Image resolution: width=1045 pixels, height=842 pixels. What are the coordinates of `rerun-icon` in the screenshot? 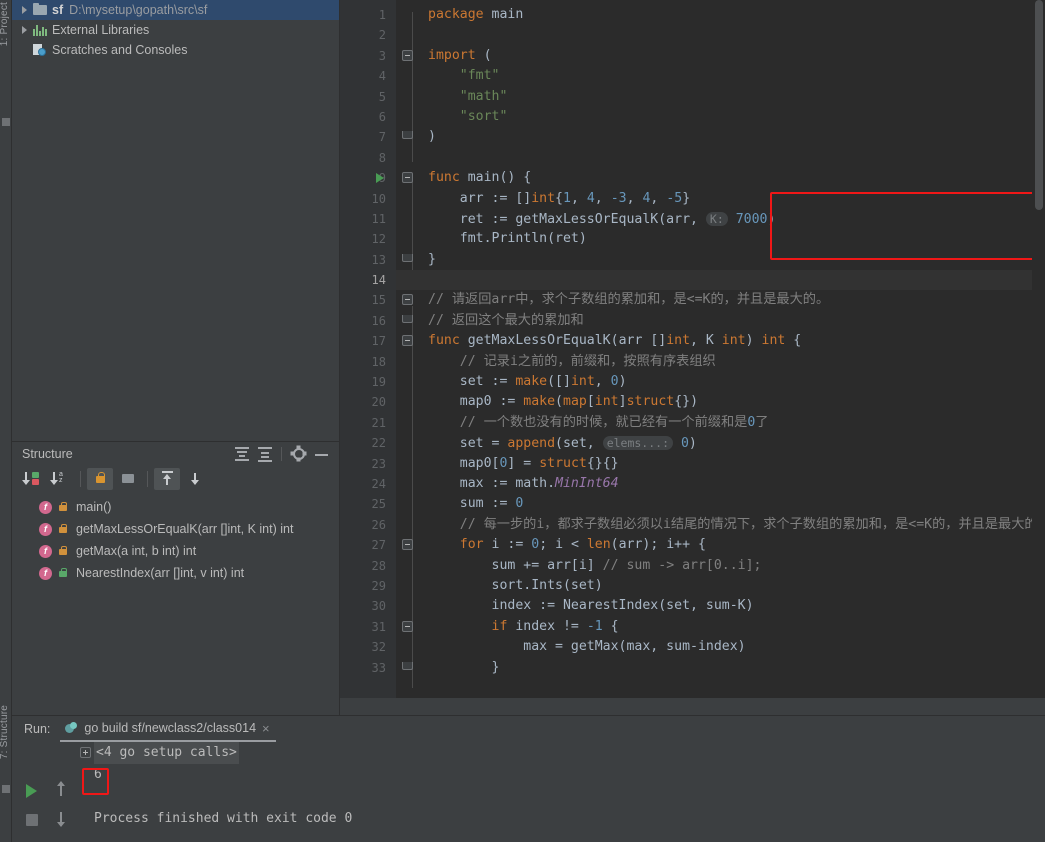 It's located at (32, 790).